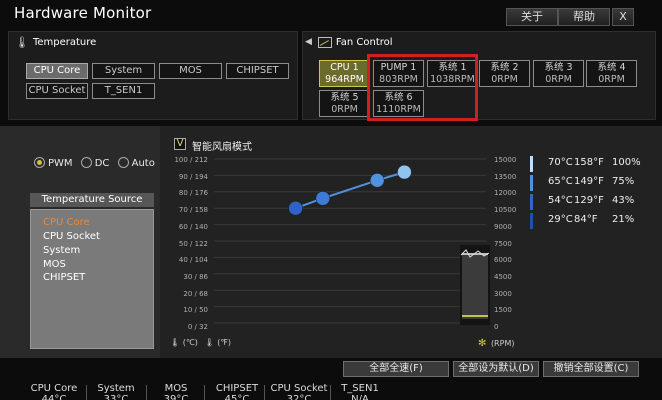  I want to click on fan-system5-button: 系统 5 0RPM, so click(344, 103).